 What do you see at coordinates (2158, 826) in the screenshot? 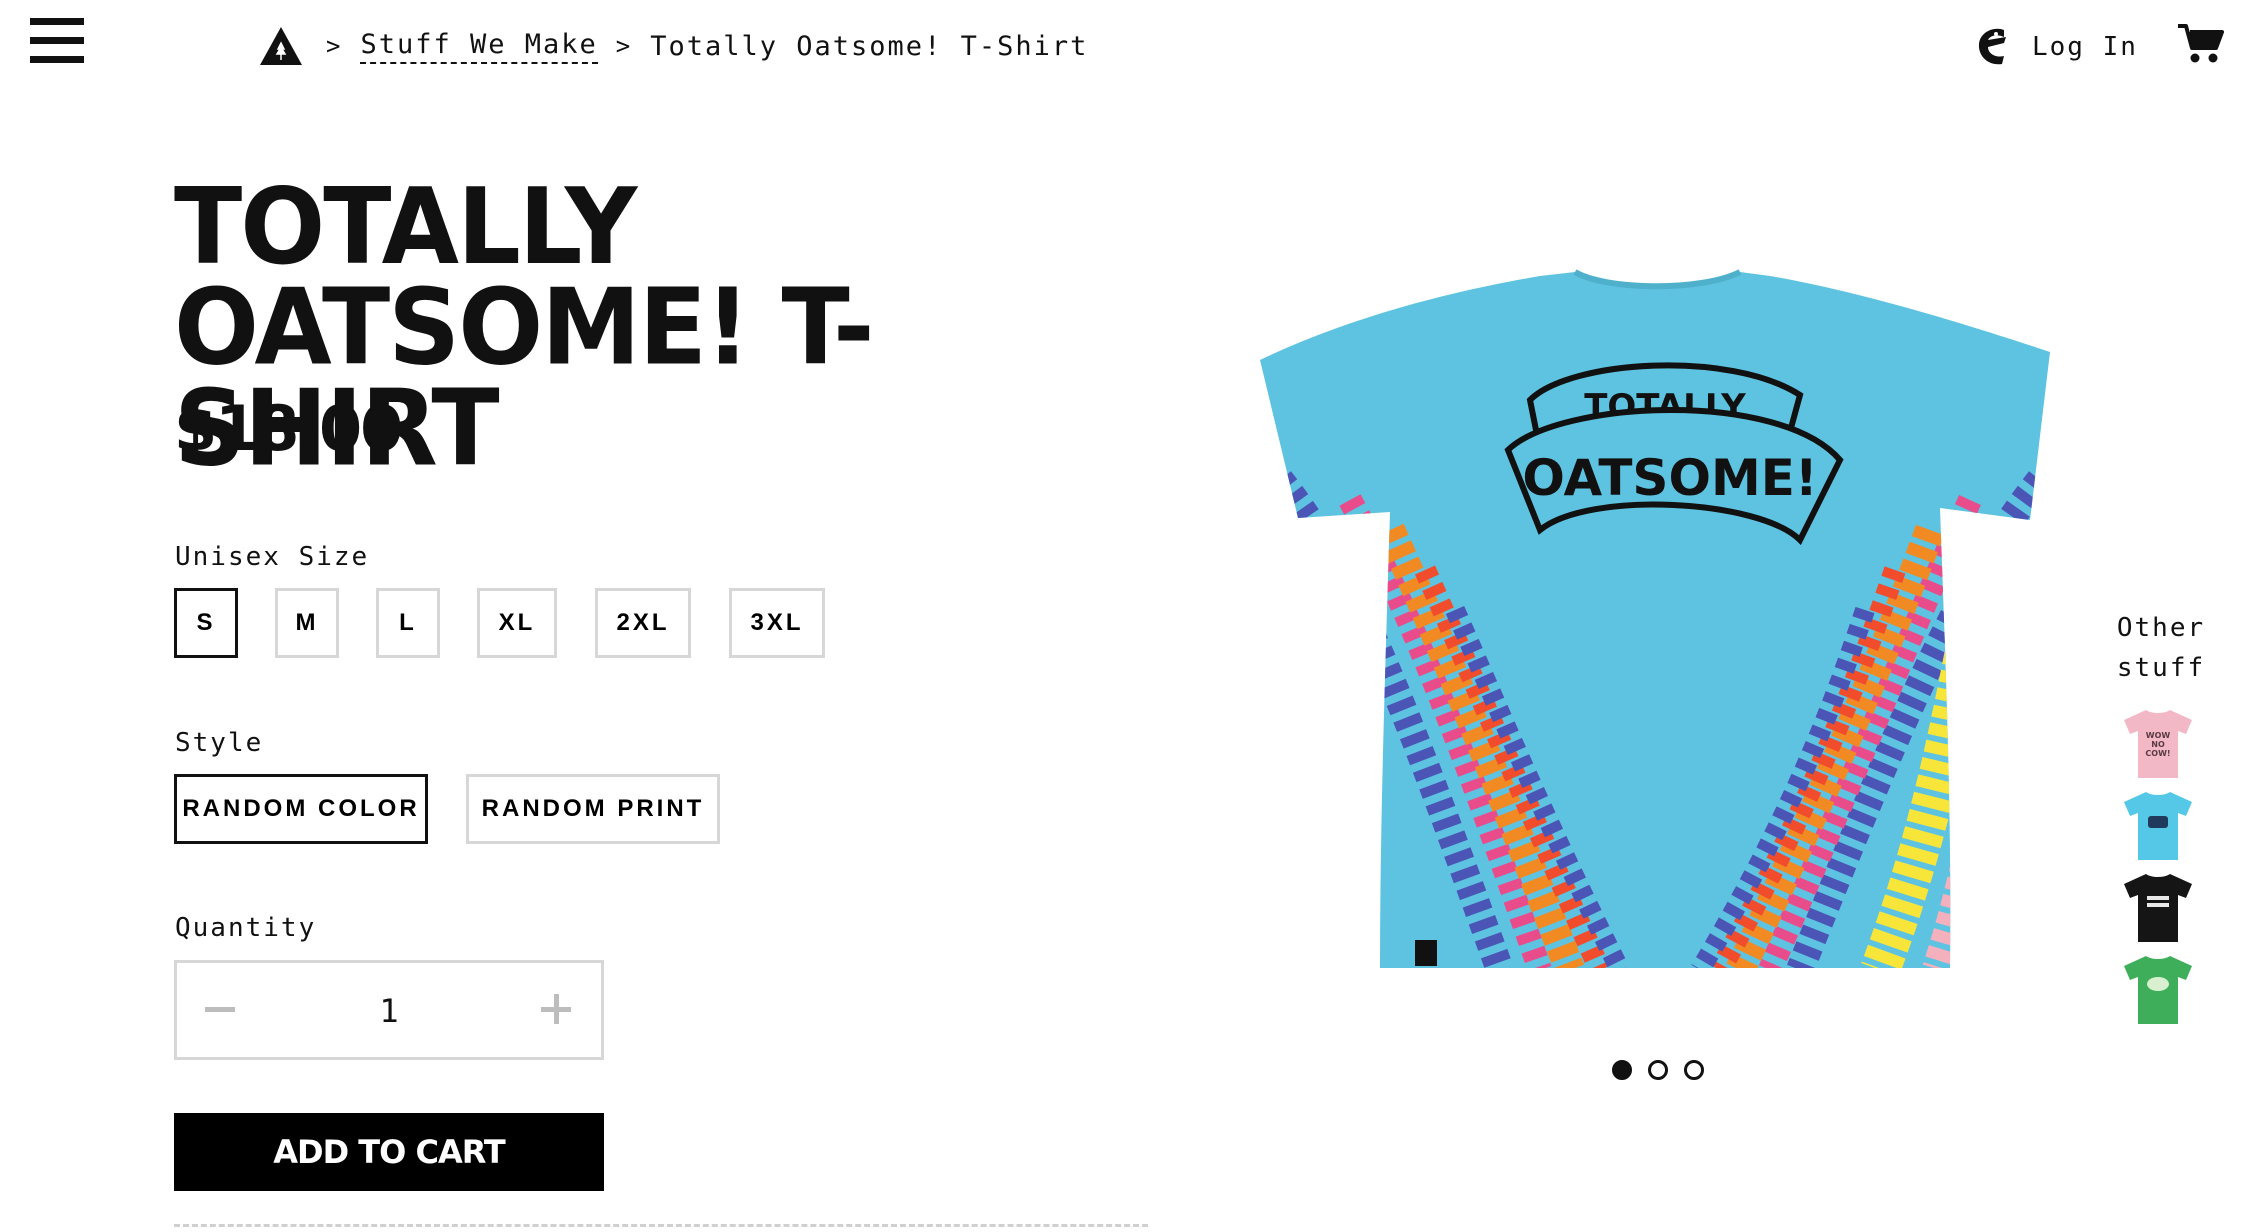
I see `blue-shirt-thumbnail` at bounding box center [2158, 826].